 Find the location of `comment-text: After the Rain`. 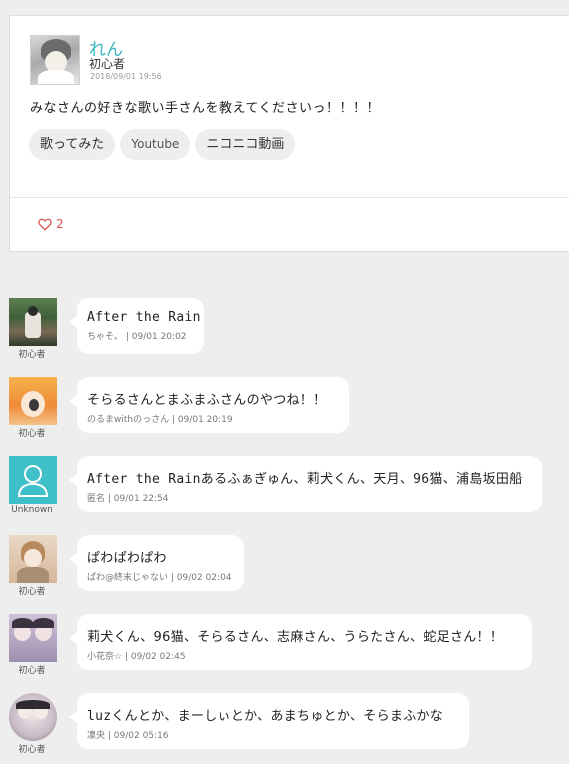

comment-text: After the Rain is located at coordinates (144, 317).